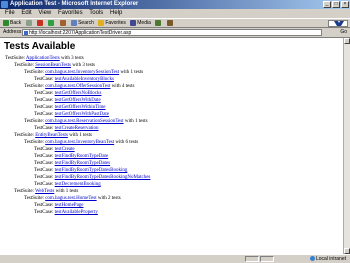 The width and height of the screenshot is (350, 263). Describe the element at coordinates (126, 142) in the screenshot. I see `test-count-label: with 6 tests` at that location.